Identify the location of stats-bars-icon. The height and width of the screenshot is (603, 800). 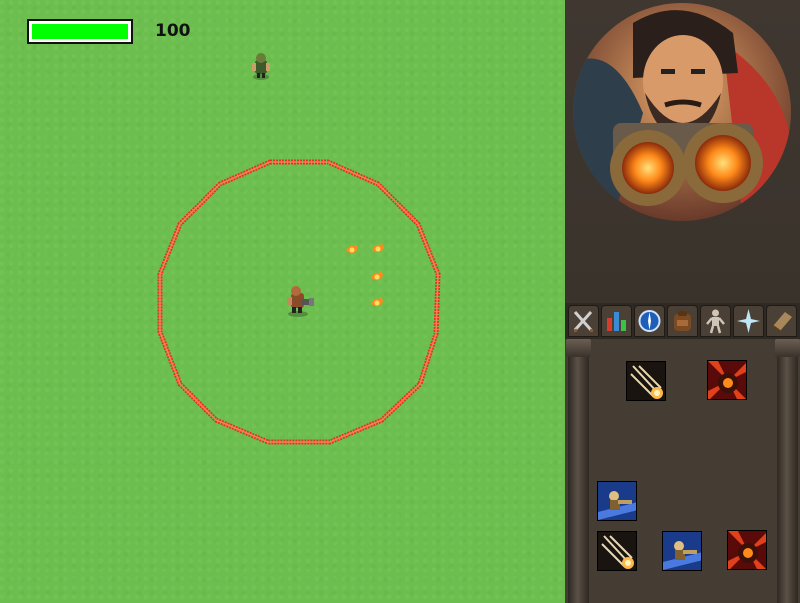
(616, 321).